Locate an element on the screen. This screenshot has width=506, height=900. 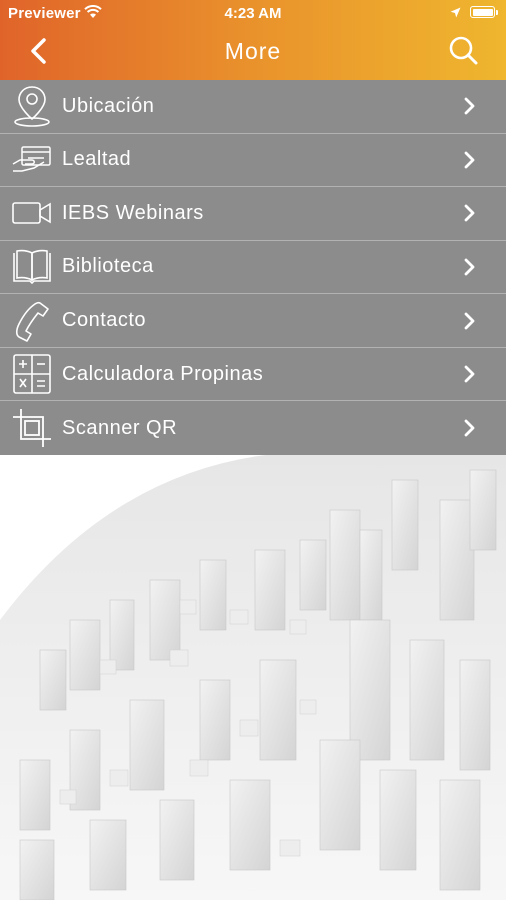
menu-item-lealtad: Lealtad is located at coordinates (253, 161).